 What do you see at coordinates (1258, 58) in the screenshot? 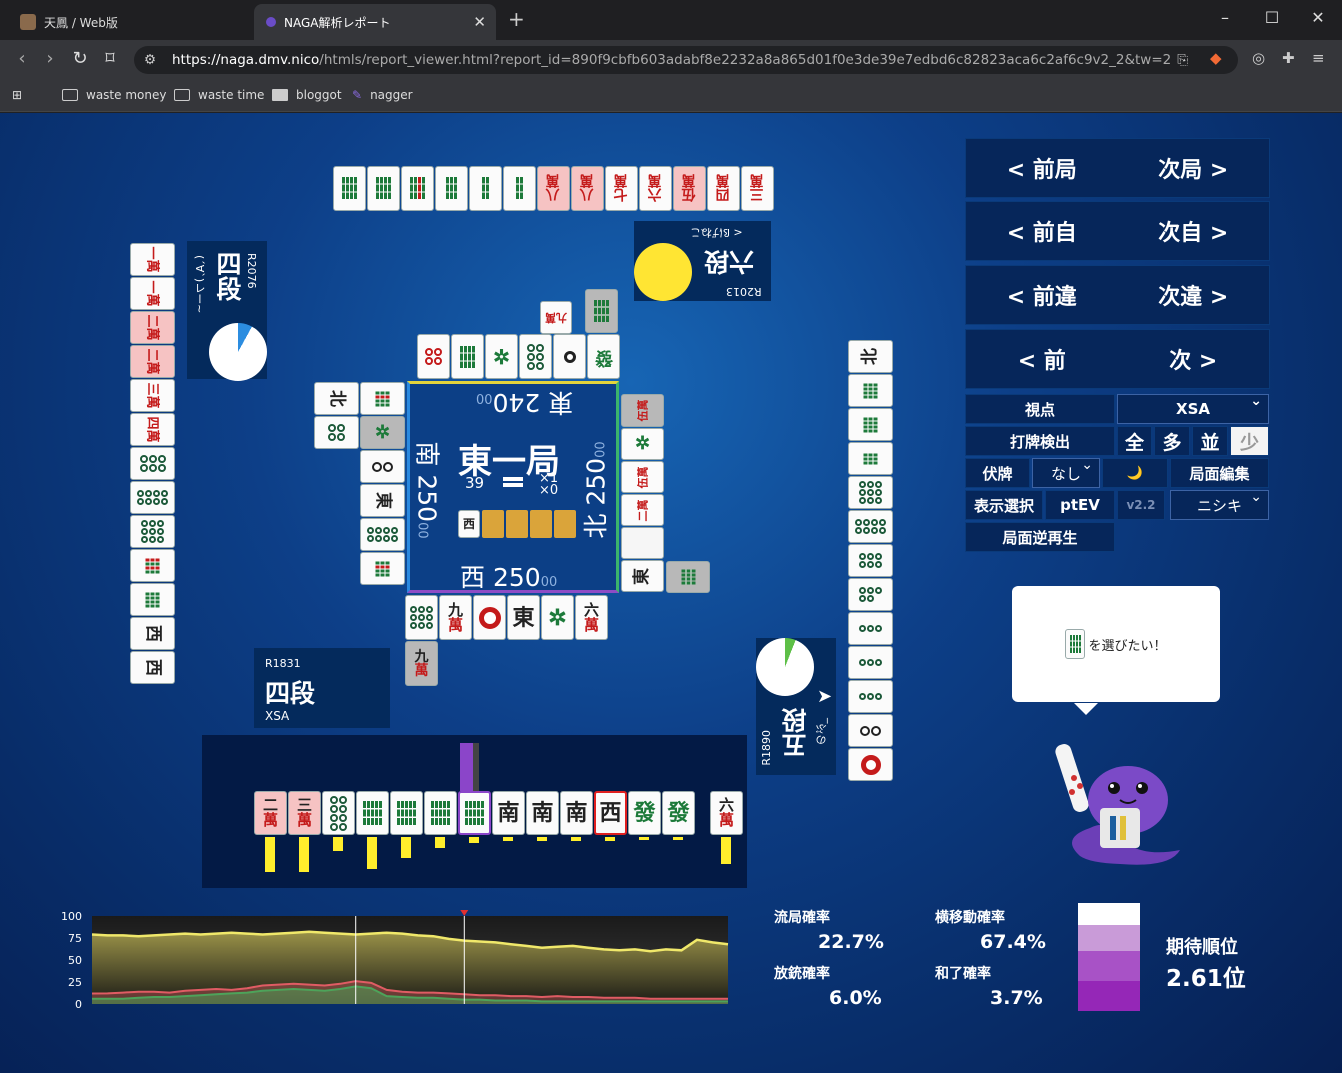
I see `profile-icon: ◎` at bounding box center [1258, 58].